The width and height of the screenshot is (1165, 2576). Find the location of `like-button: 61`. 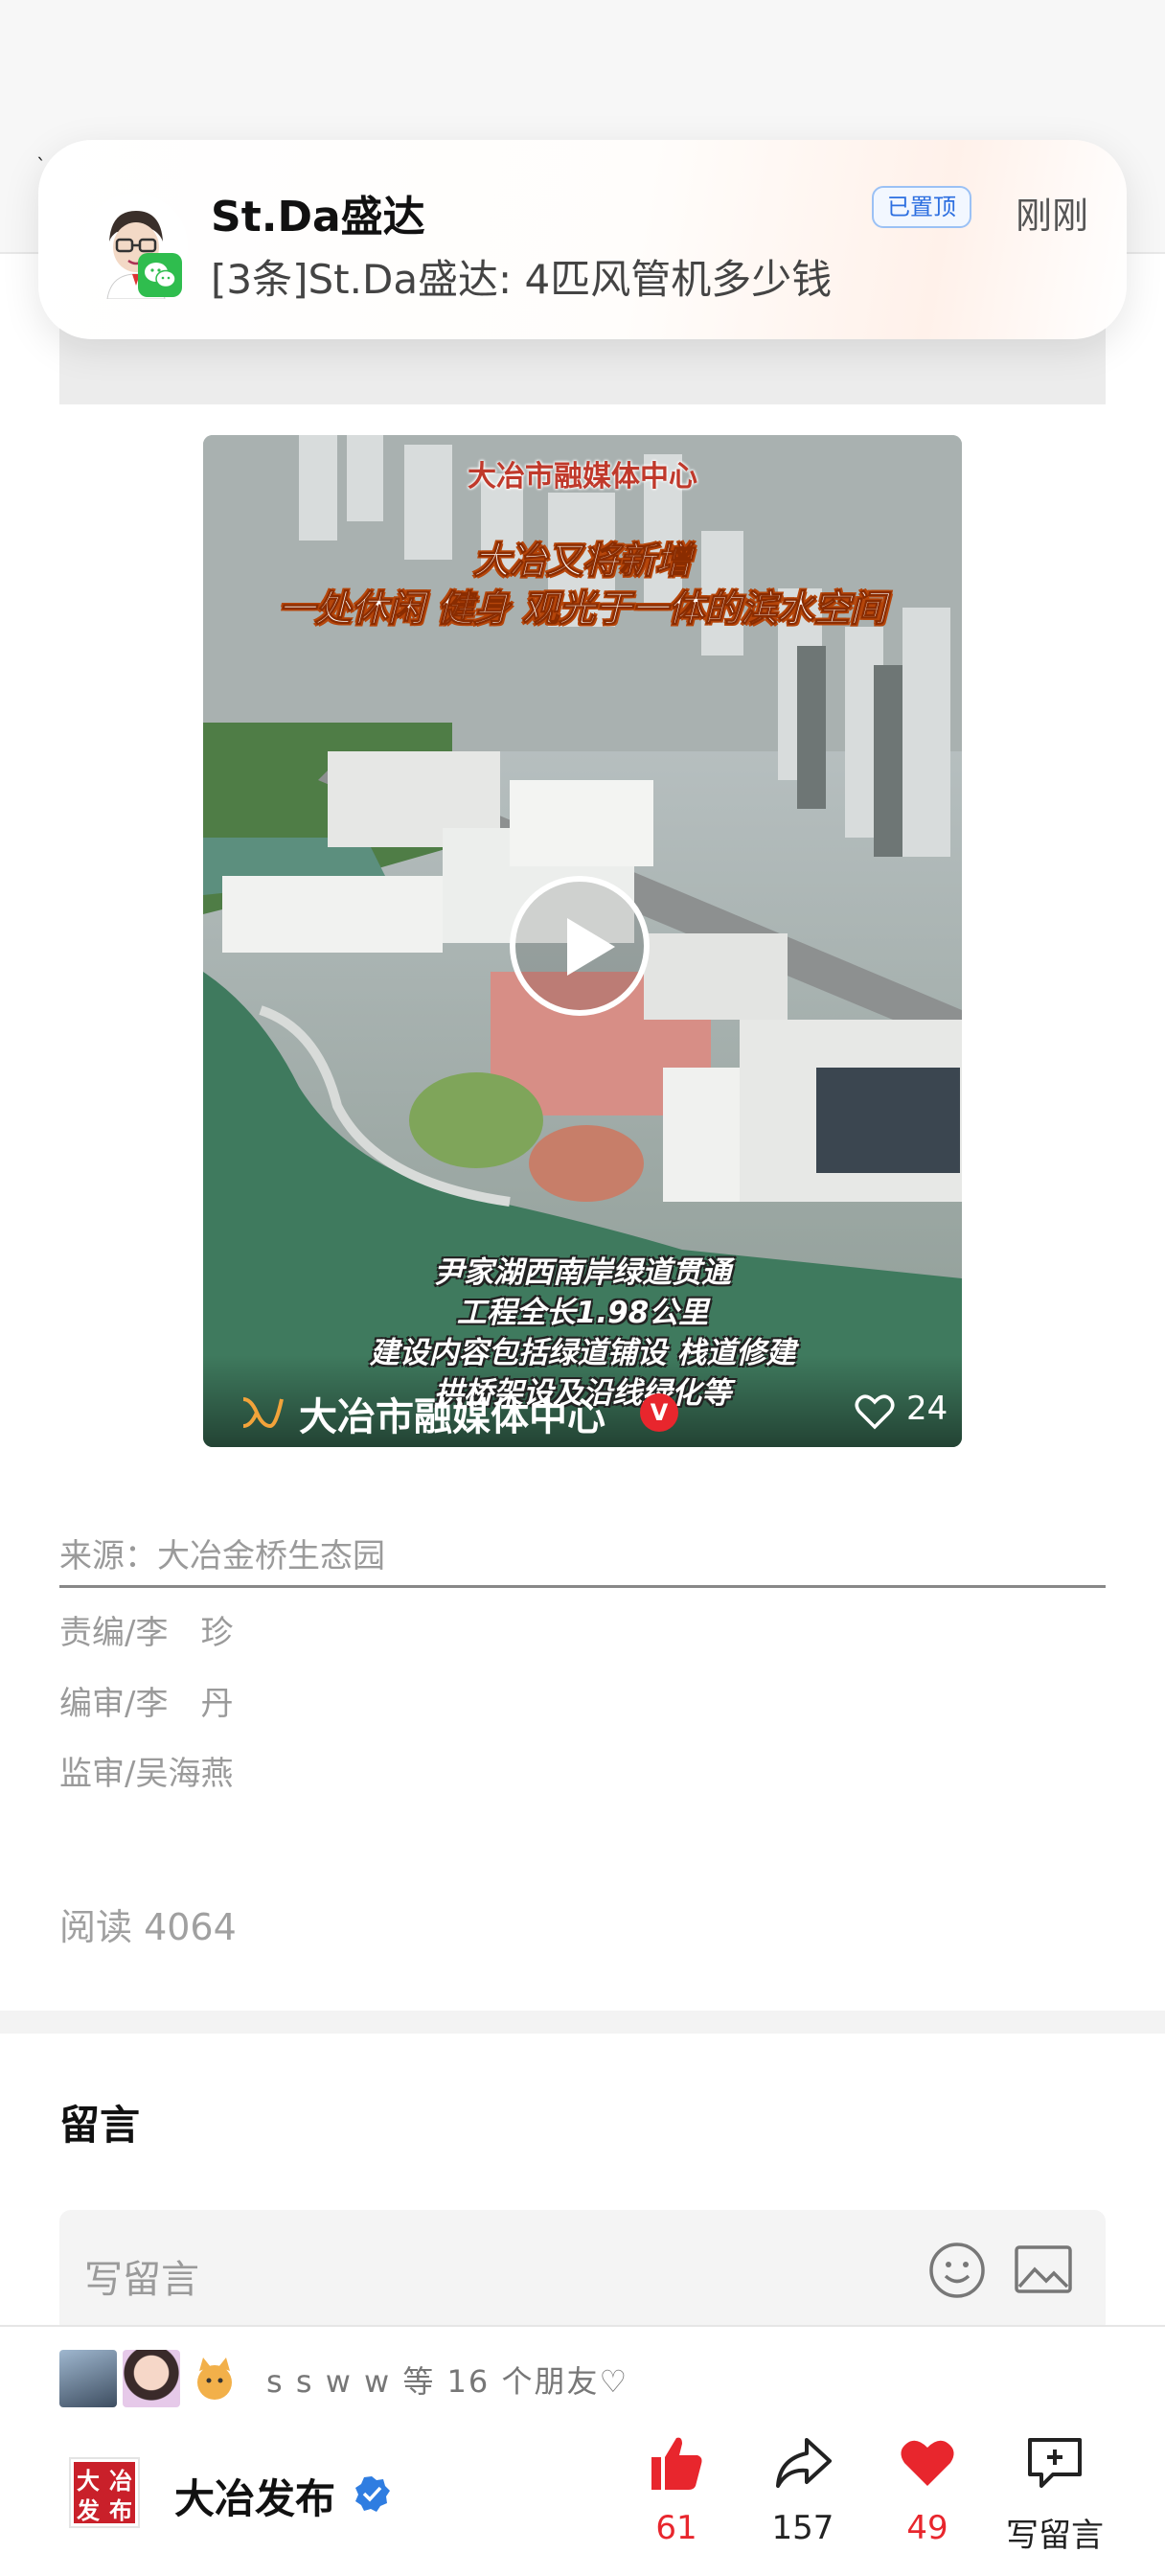

like-button: 61 is located at coordinates (676, 2489).